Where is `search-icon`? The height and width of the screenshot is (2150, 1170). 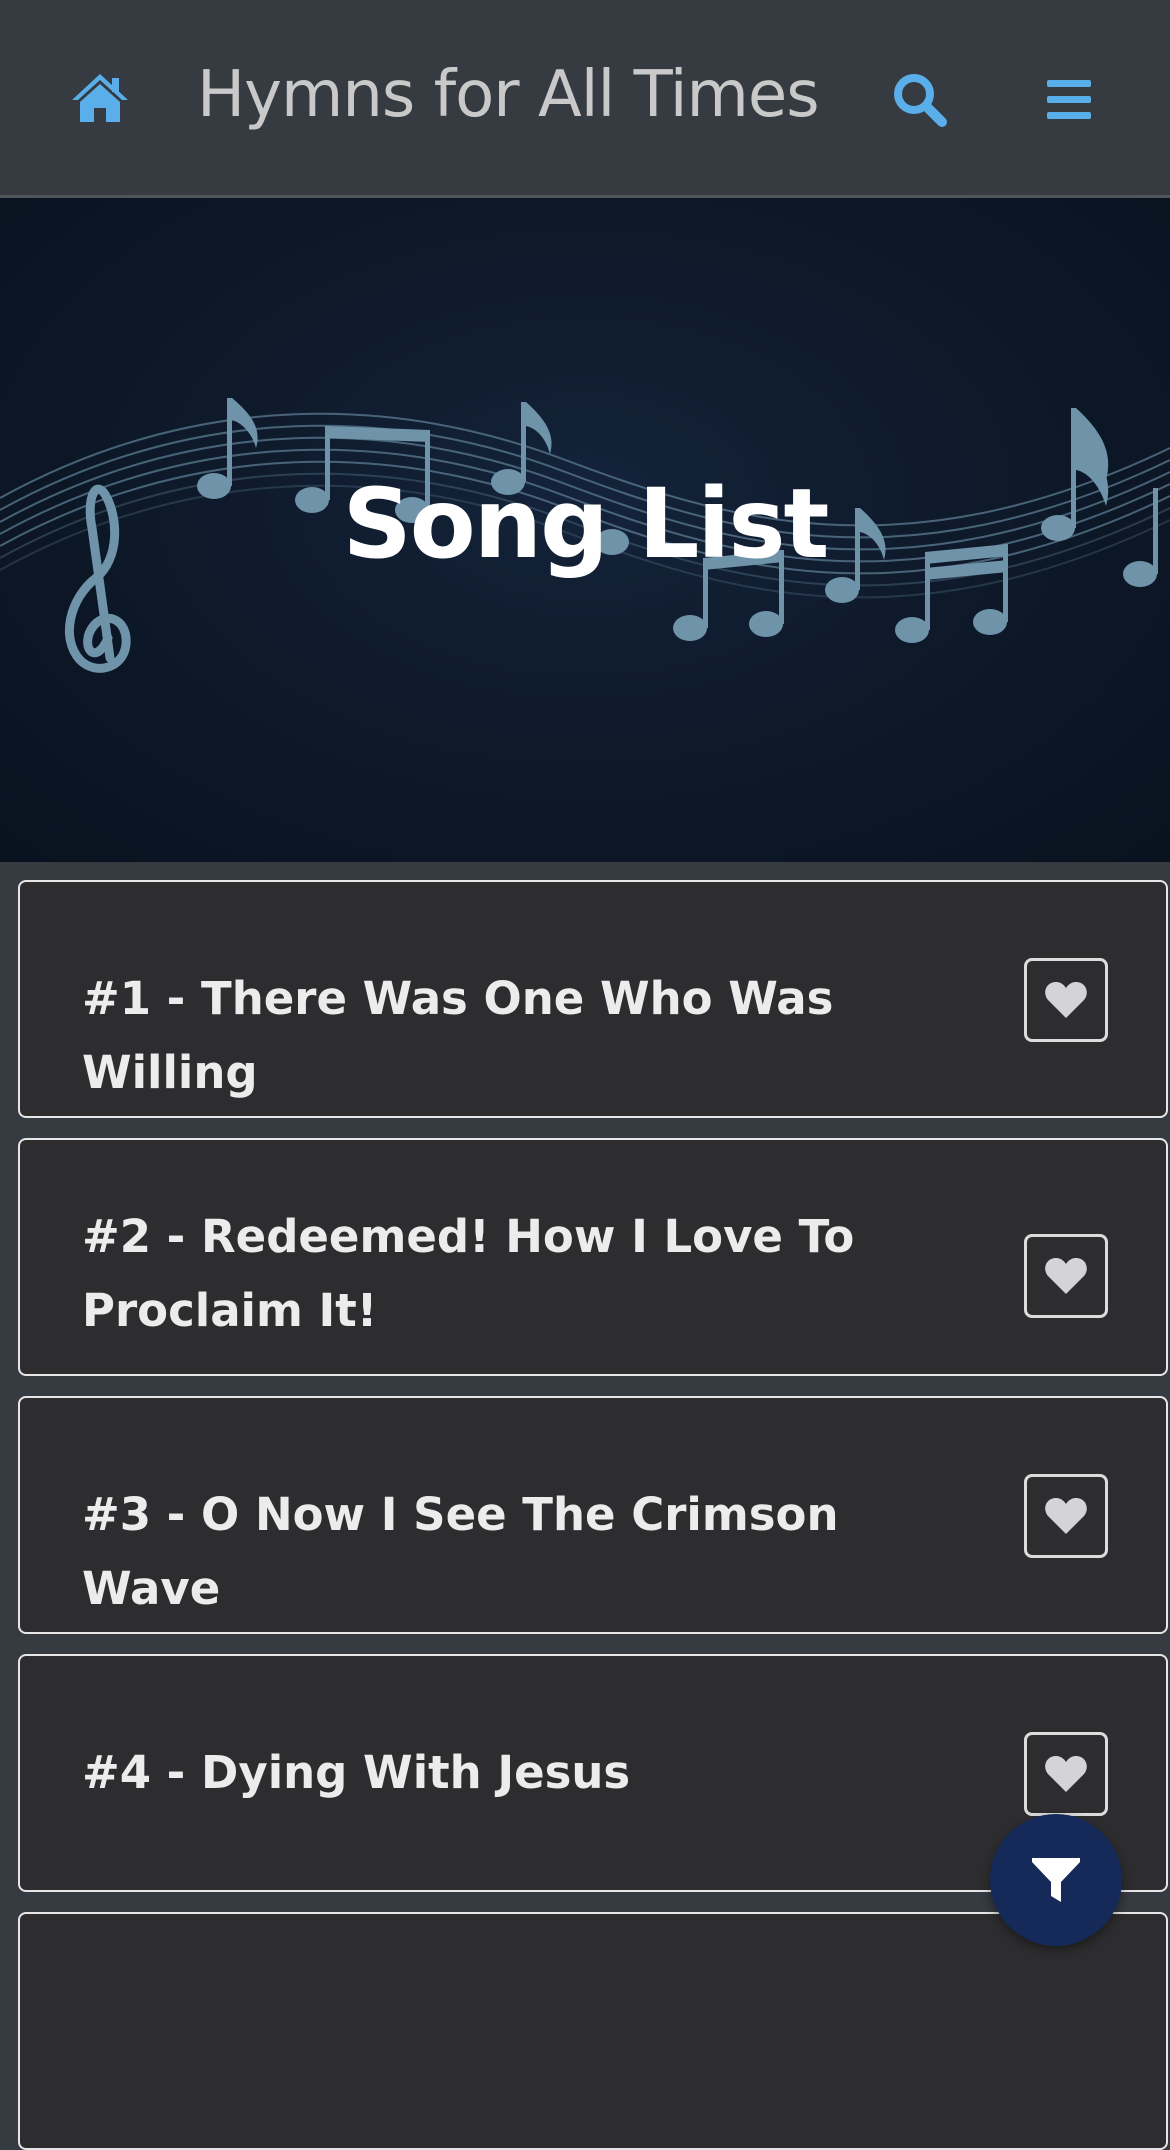 search-icon is located at coordinates (920, 100).